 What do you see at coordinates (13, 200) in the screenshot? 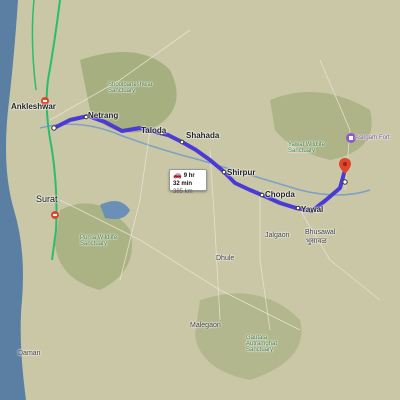
I see `sea-area` at bounding box center [13, 200].